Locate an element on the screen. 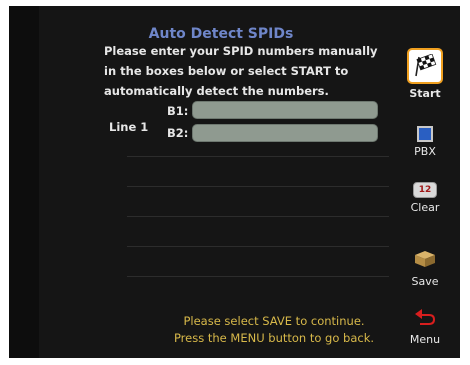  pbx-button: PBX is located at coordinates (425, 142).